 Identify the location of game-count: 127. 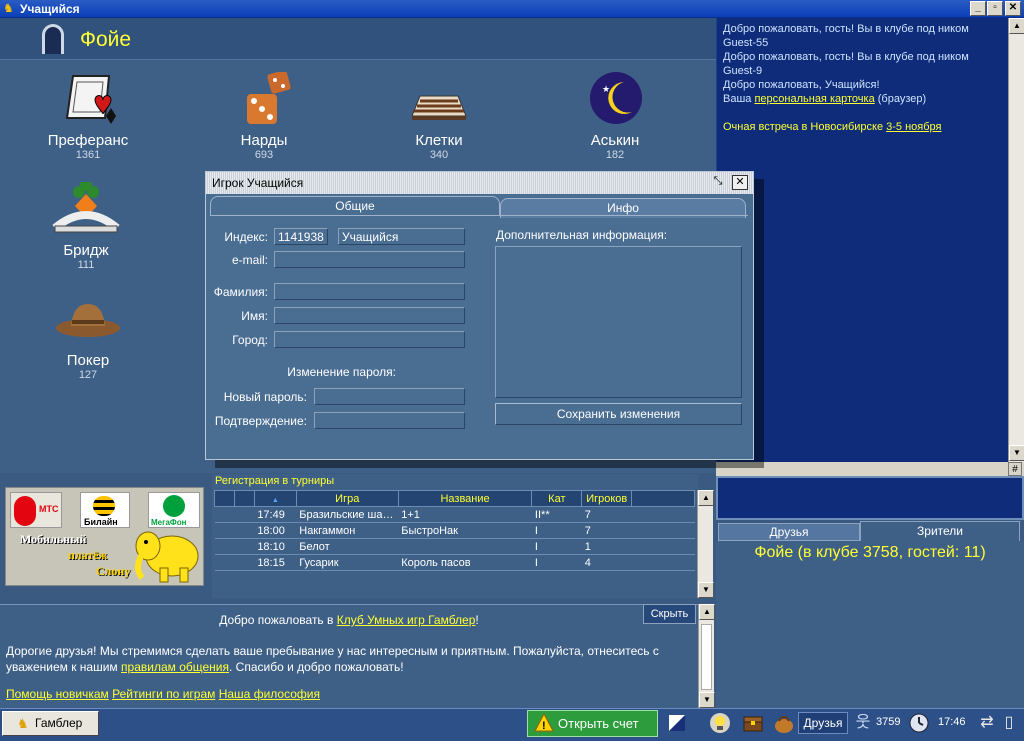
(88, 375).